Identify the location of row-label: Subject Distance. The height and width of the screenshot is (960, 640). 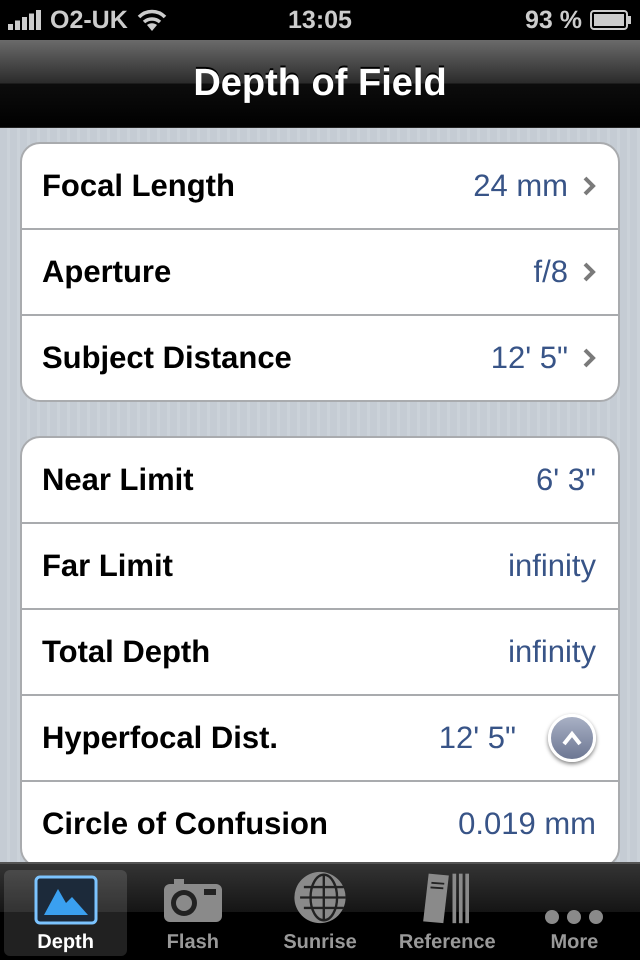
(167, 358).